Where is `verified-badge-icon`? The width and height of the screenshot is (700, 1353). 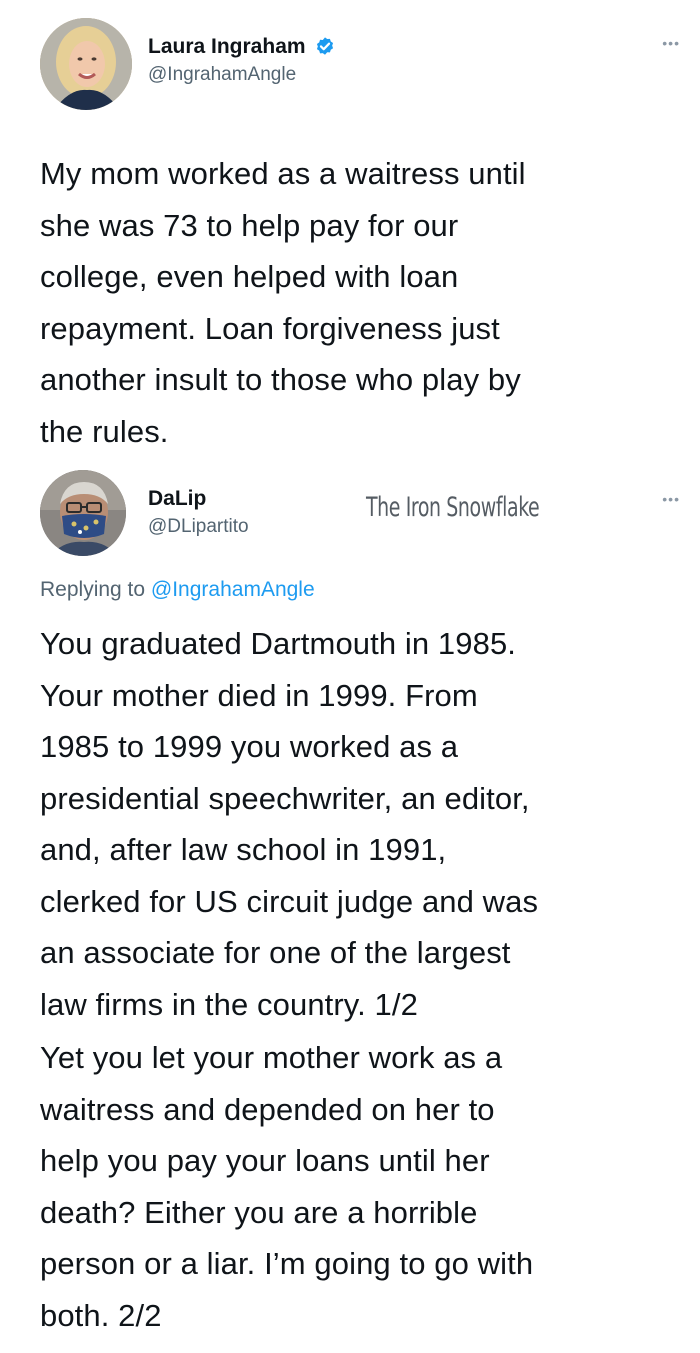
verified-badge-icon is located at coordinates (325, 46).